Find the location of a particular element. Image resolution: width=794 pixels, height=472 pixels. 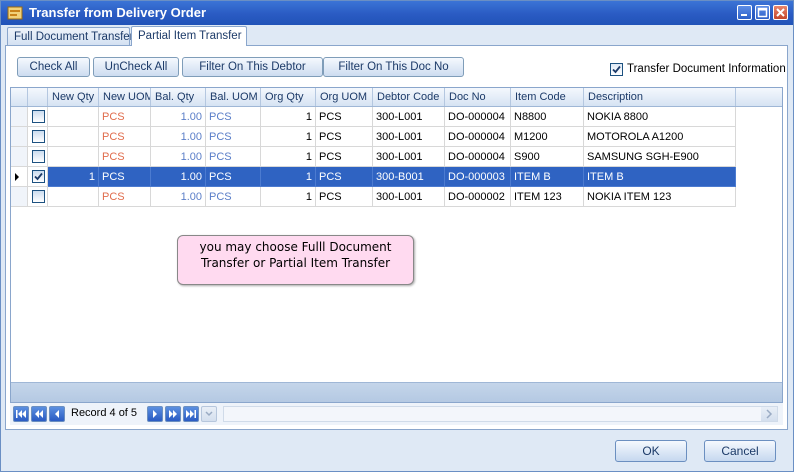

cell-debtor-code: 300-B001 is located at coordinates (409, 177).